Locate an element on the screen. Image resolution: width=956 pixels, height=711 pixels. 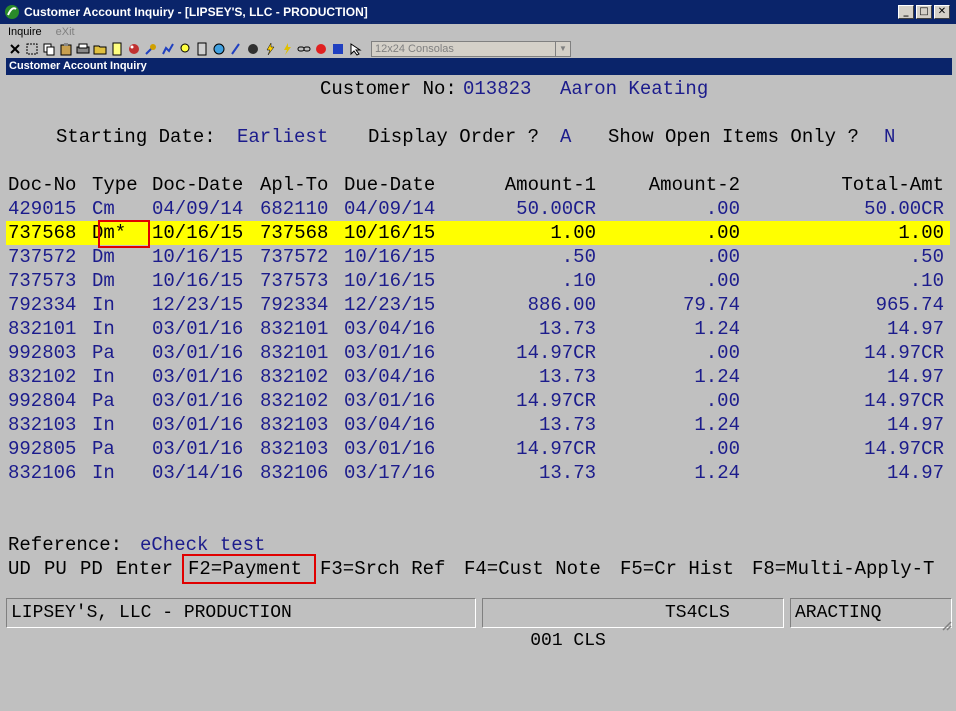
fkey-ud: UD is located at coordinates (19, 569).